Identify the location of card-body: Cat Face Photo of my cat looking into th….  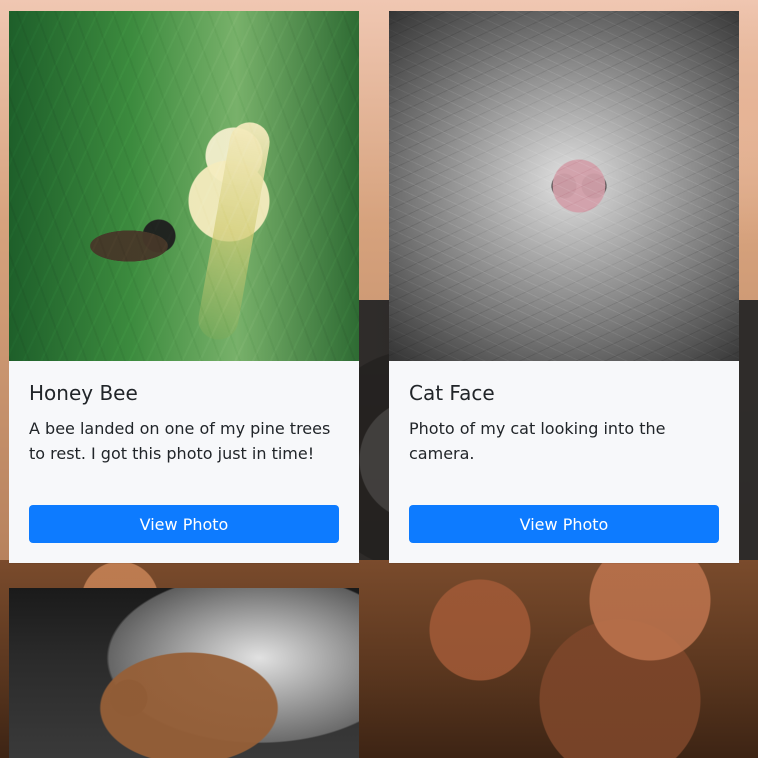
(564, 430).